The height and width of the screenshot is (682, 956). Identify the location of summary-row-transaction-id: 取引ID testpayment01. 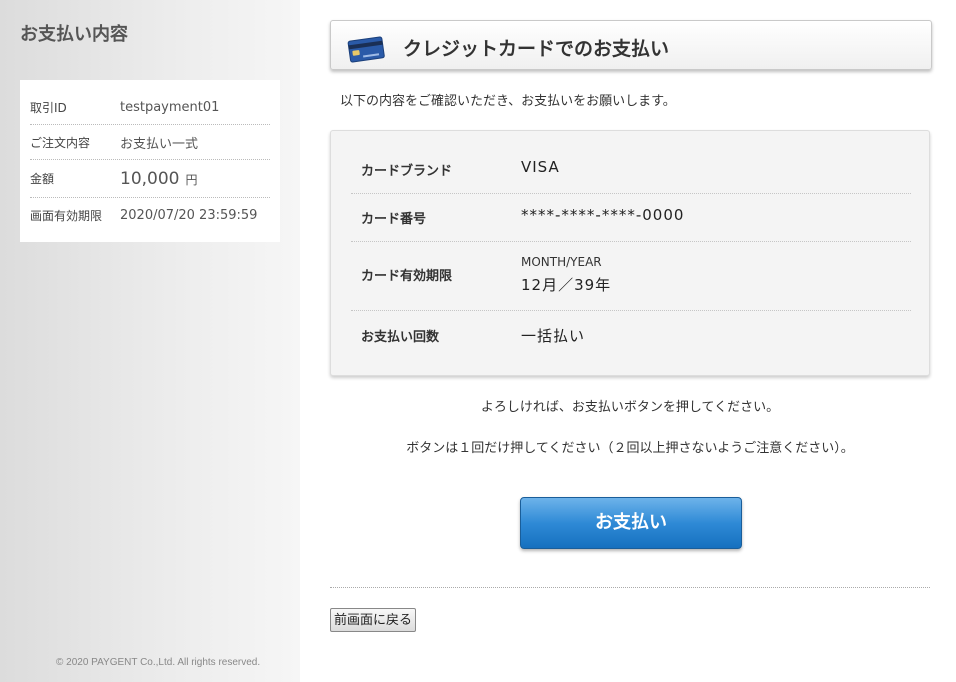
(150, 107).